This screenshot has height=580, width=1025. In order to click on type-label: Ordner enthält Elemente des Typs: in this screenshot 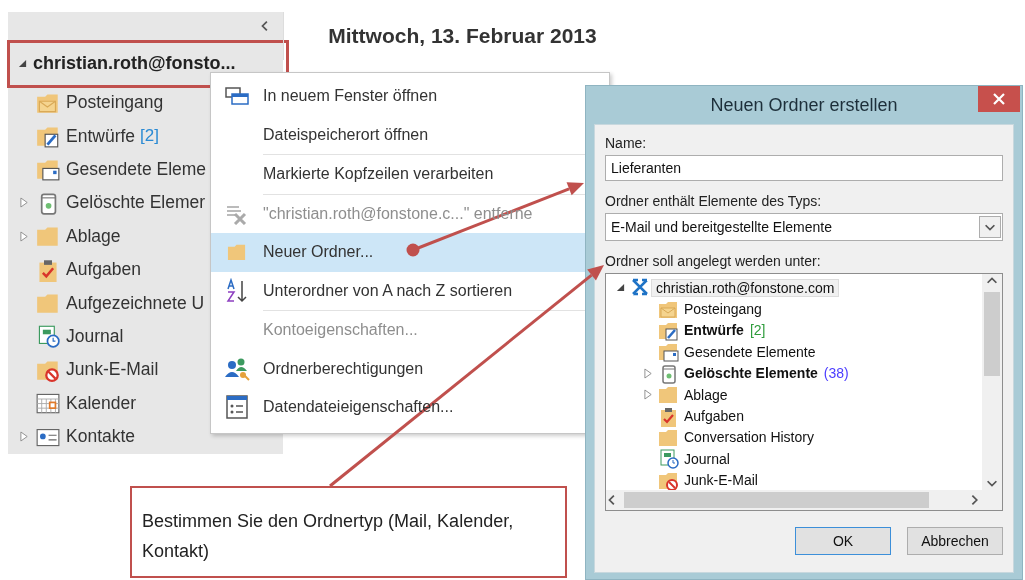, I will do `click(714, 201)`.